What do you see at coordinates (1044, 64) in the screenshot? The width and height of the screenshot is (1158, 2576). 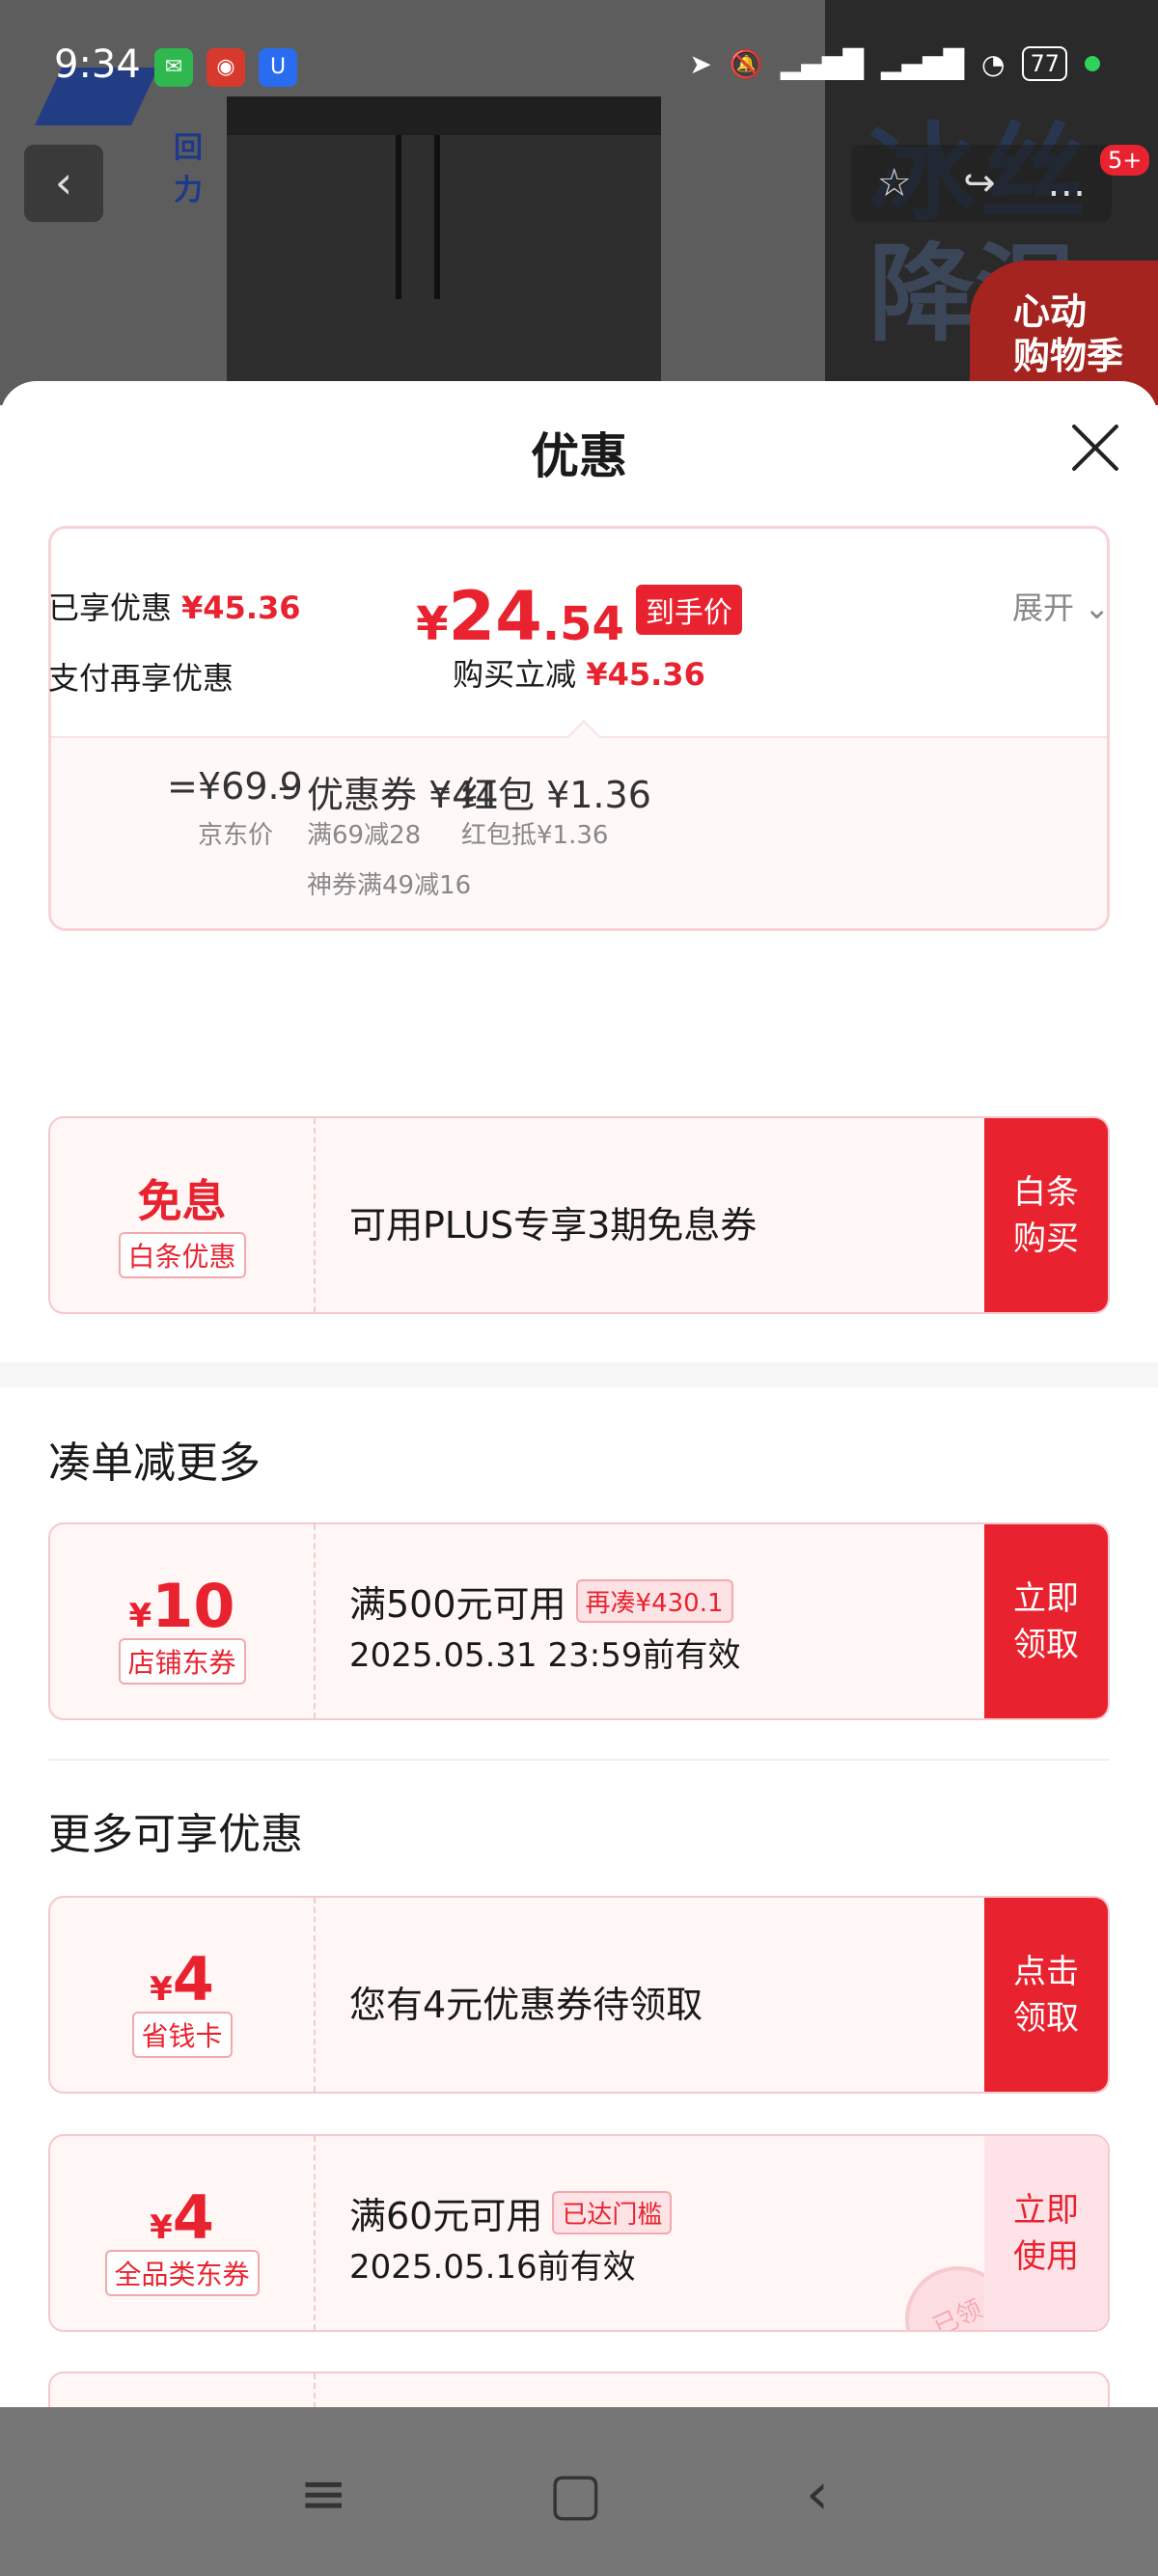 I see `battery-icon: 77` at bounding box center [1044, 64].